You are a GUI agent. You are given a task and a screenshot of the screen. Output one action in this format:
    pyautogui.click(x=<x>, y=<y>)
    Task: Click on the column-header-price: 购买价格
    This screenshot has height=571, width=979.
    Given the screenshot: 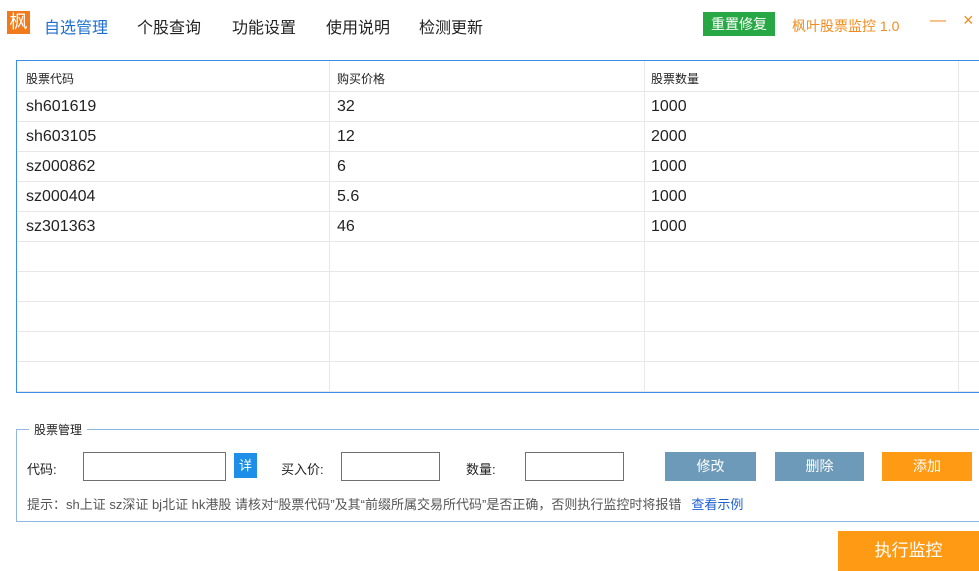 What is the action you would take?
    pyautogui.click(x=361, y=78)
    